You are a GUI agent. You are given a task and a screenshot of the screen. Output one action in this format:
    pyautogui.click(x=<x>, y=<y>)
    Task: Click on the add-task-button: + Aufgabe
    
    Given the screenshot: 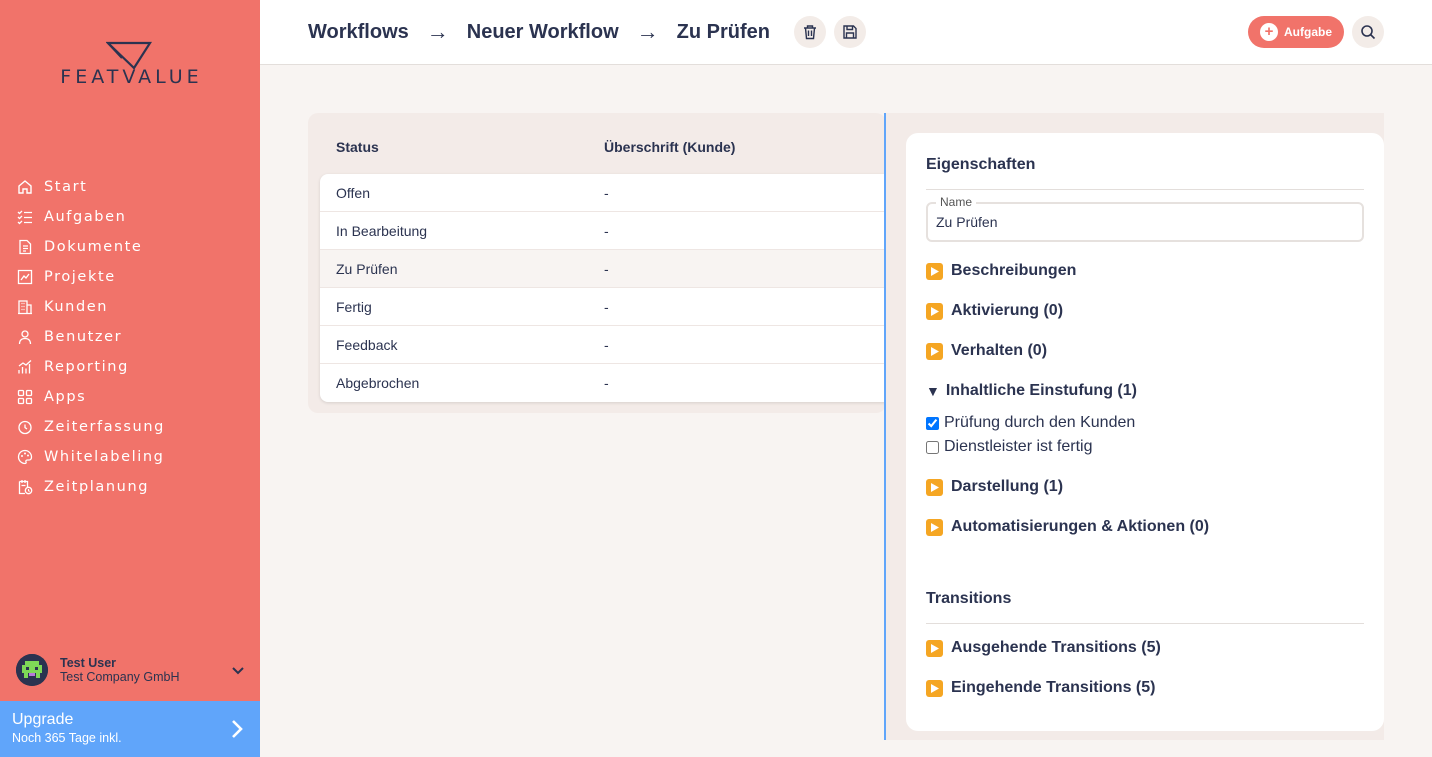 What is the action you would take?
    pyautogui.click(x=1296, y=32)
    